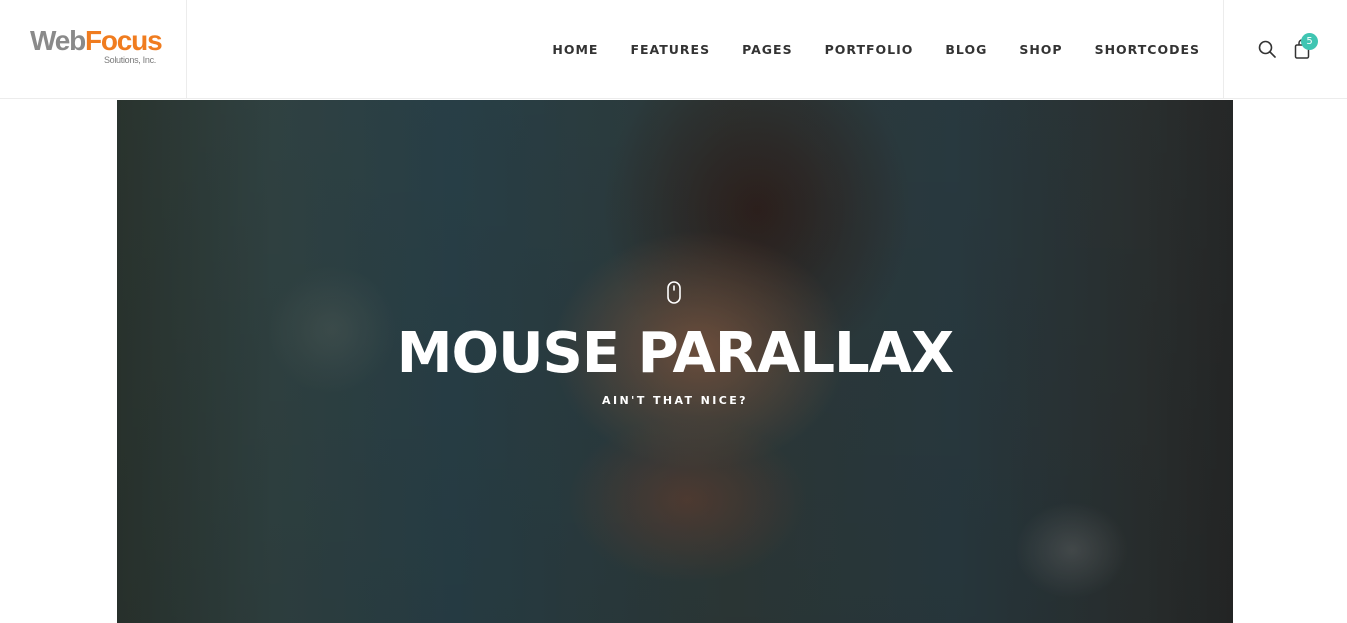 This screenshot has height=623, width=1347. I want to click on nav-item-blog: BLOG, so click(966, 49).